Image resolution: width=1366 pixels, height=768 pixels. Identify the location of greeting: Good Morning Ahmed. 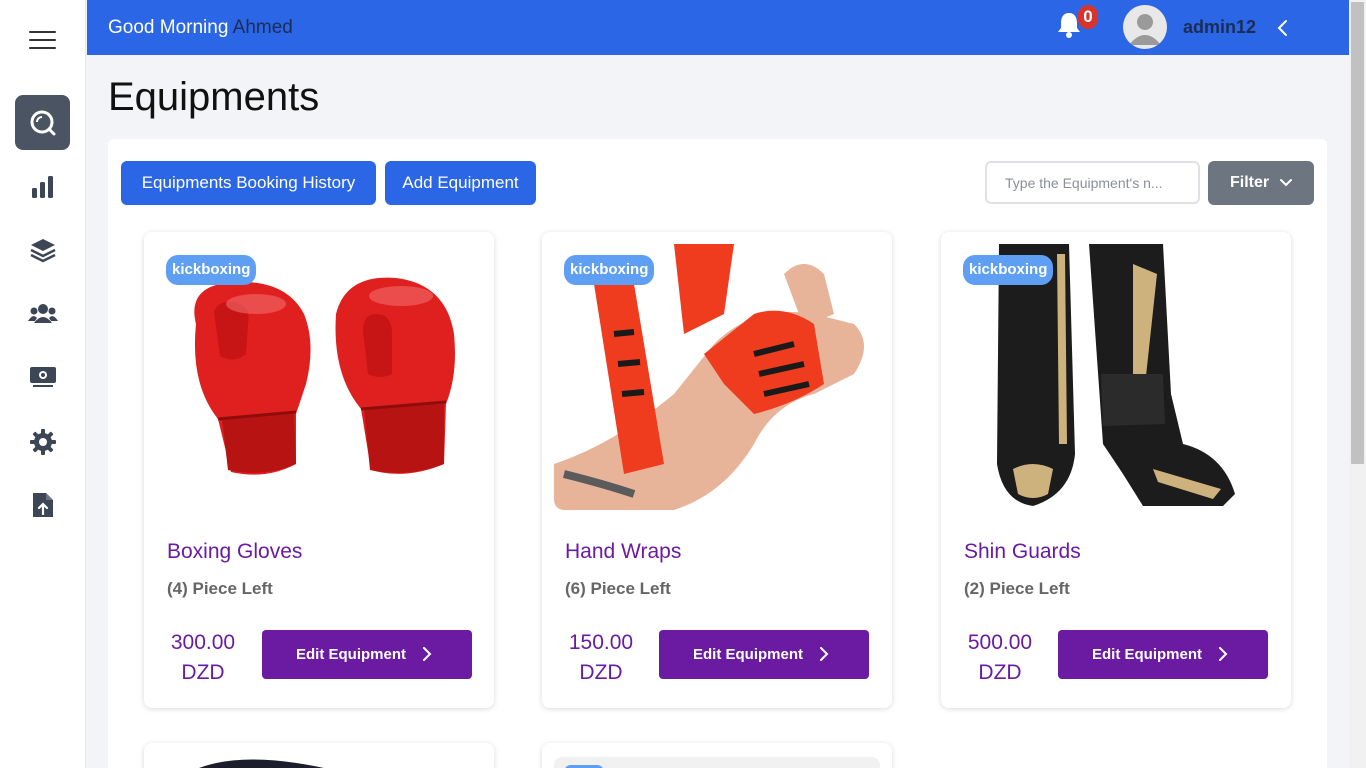
(200, 28).